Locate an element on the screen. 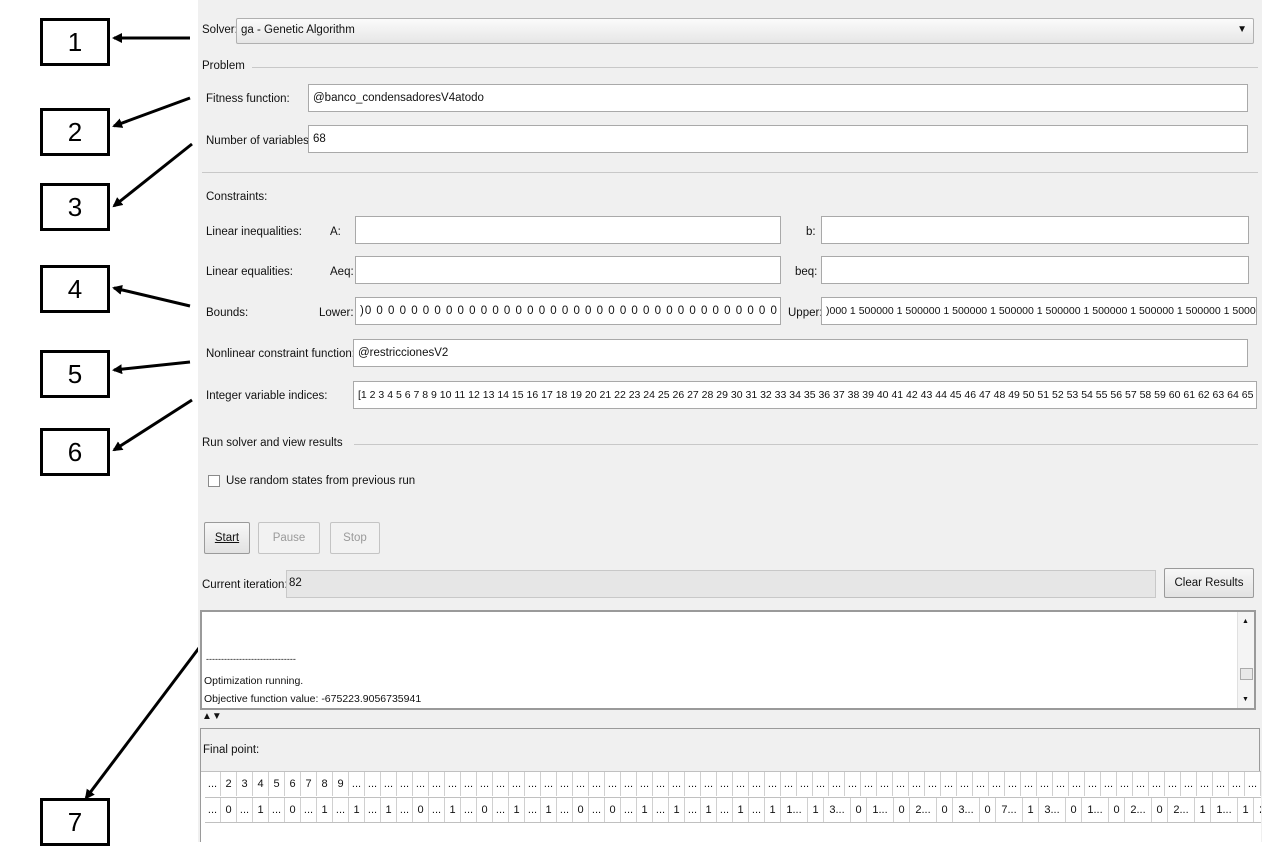 The height and width of the screenshot is (846, 1262). constraints-title: Constraints: is located at coordinates (237, 197).